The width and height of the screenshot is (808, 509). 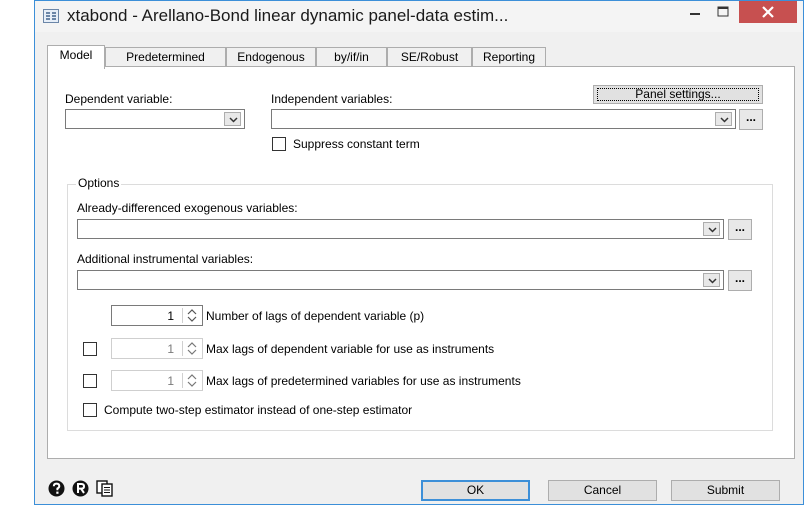 I want to click on close-icon, so click(x=768, y=12).